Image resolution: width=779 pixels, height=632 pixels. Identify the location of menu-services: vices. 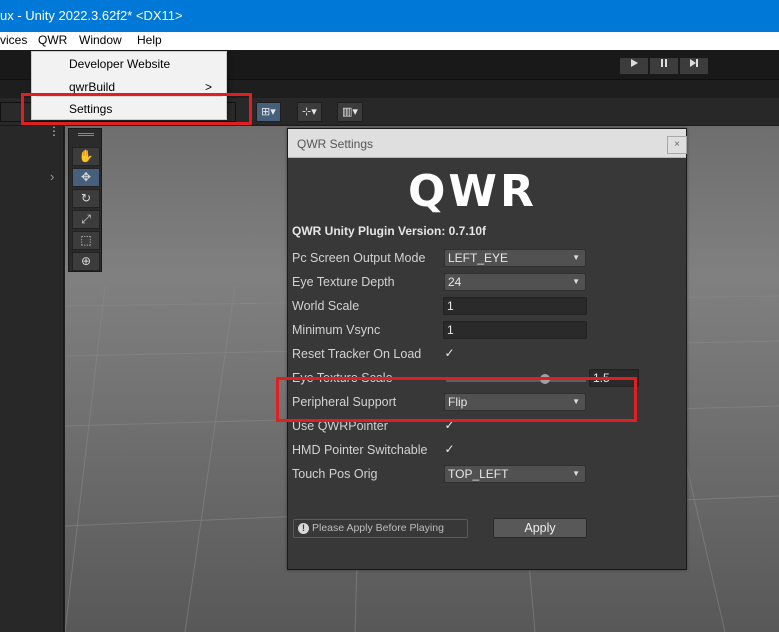
(13, 40).